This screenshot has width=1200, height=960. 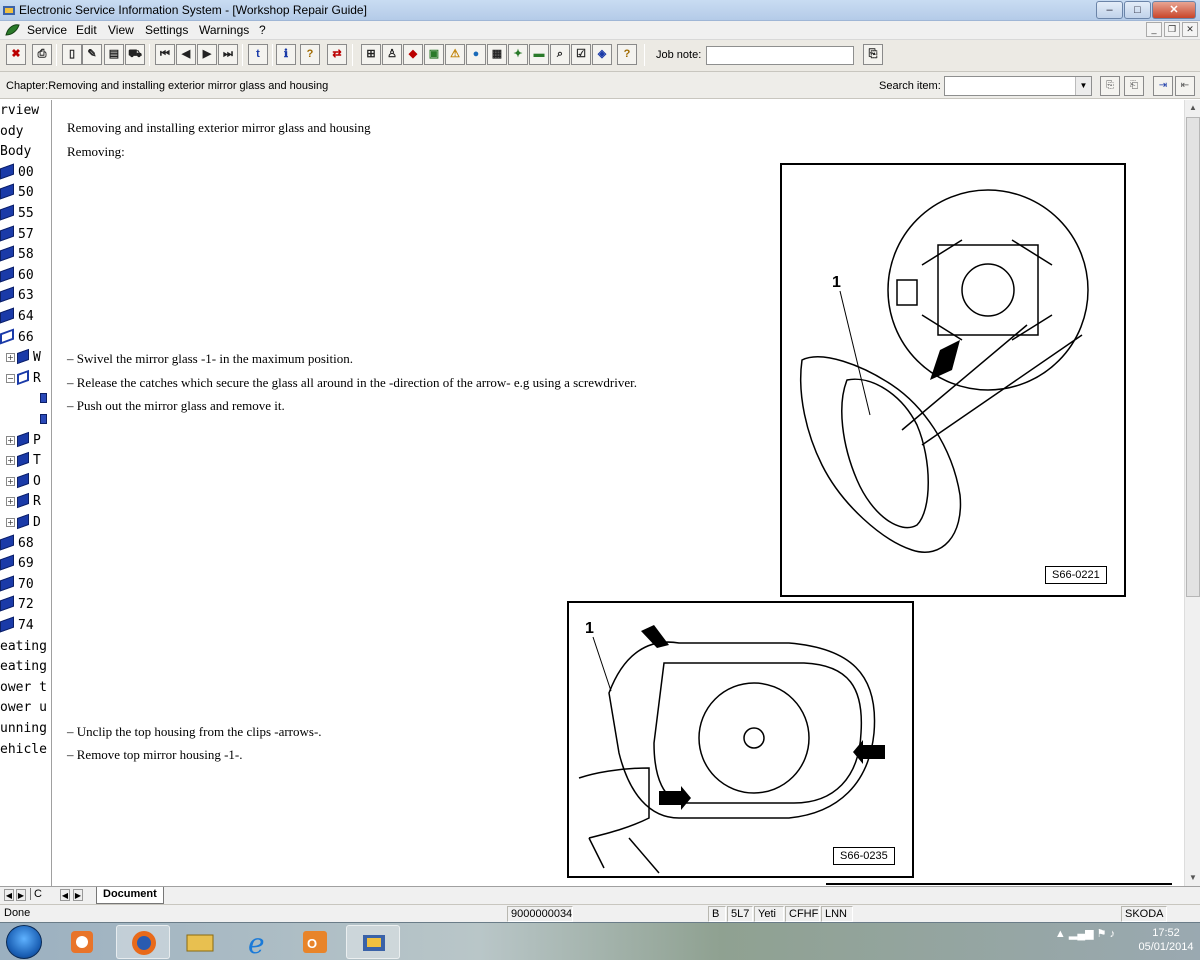 I want to click on last-page-icon: ⏭, so click(x=228, y=54).